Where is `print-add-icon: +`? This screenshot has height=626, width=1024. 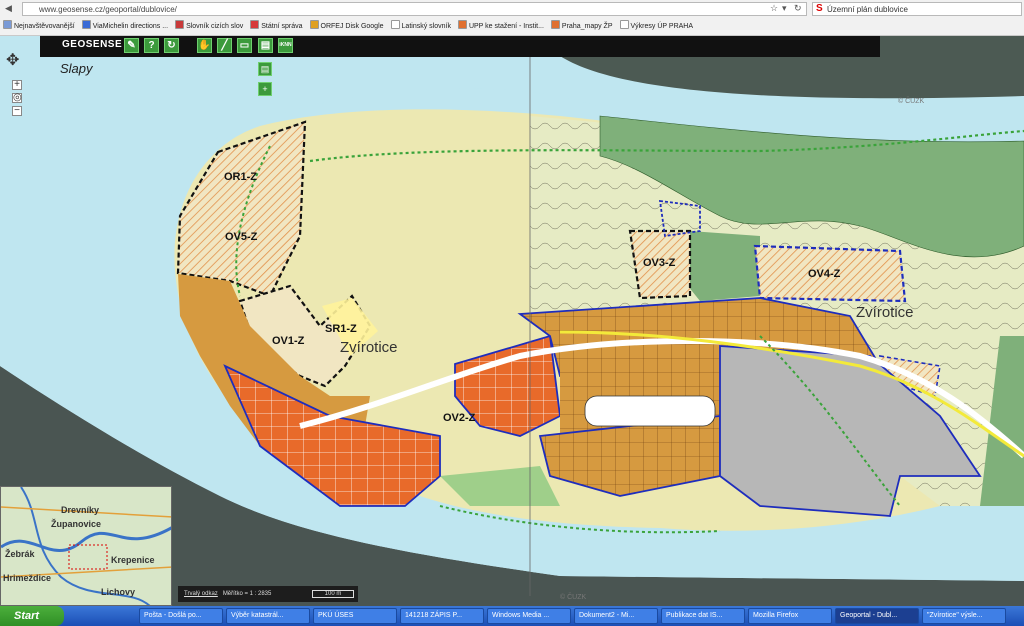 print-add-icon: + is located at coordinates (265, 89).